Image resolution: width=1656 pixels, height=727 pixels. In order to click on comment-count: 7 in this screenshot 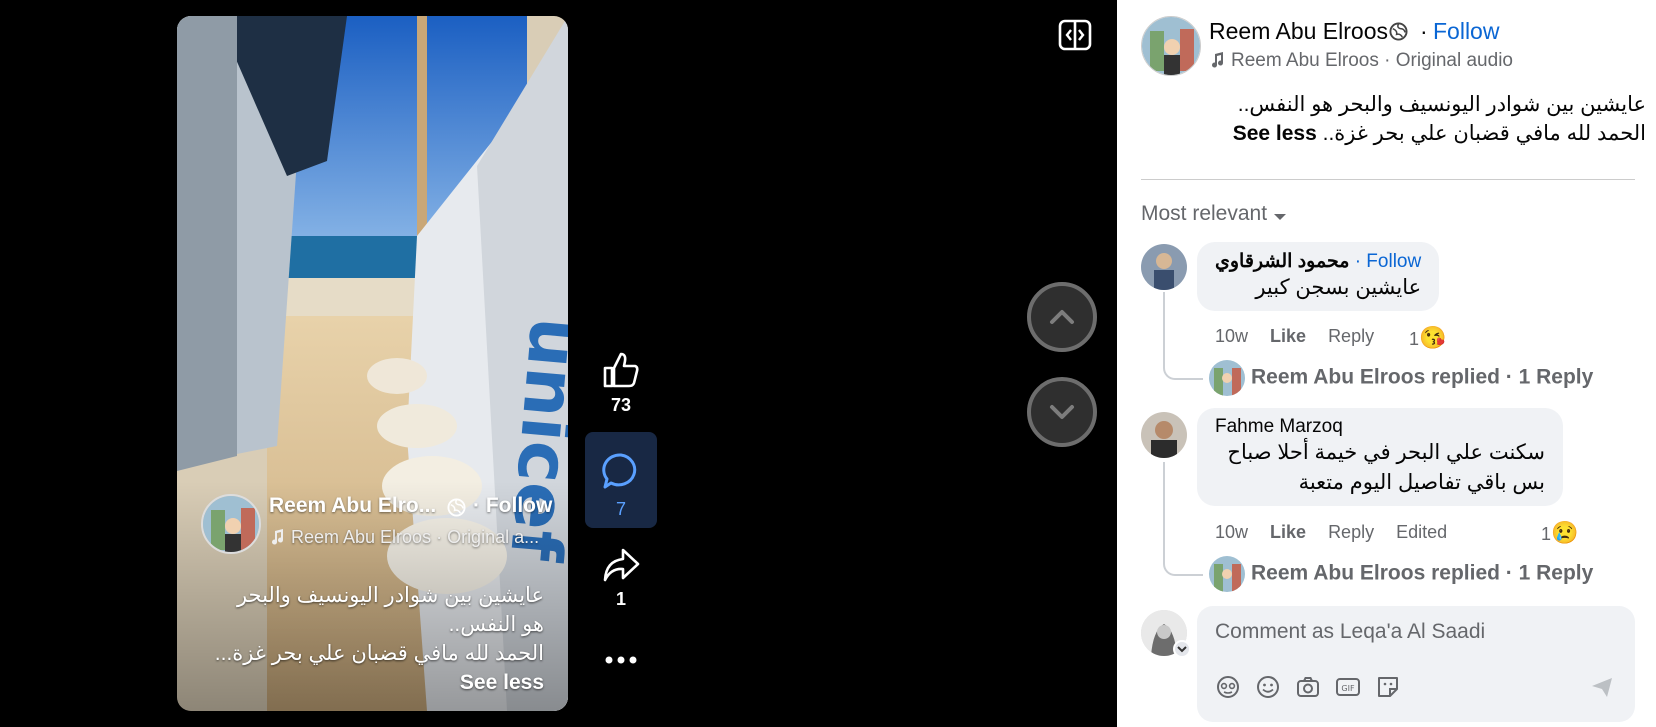, I will do `click(620, 509)`.